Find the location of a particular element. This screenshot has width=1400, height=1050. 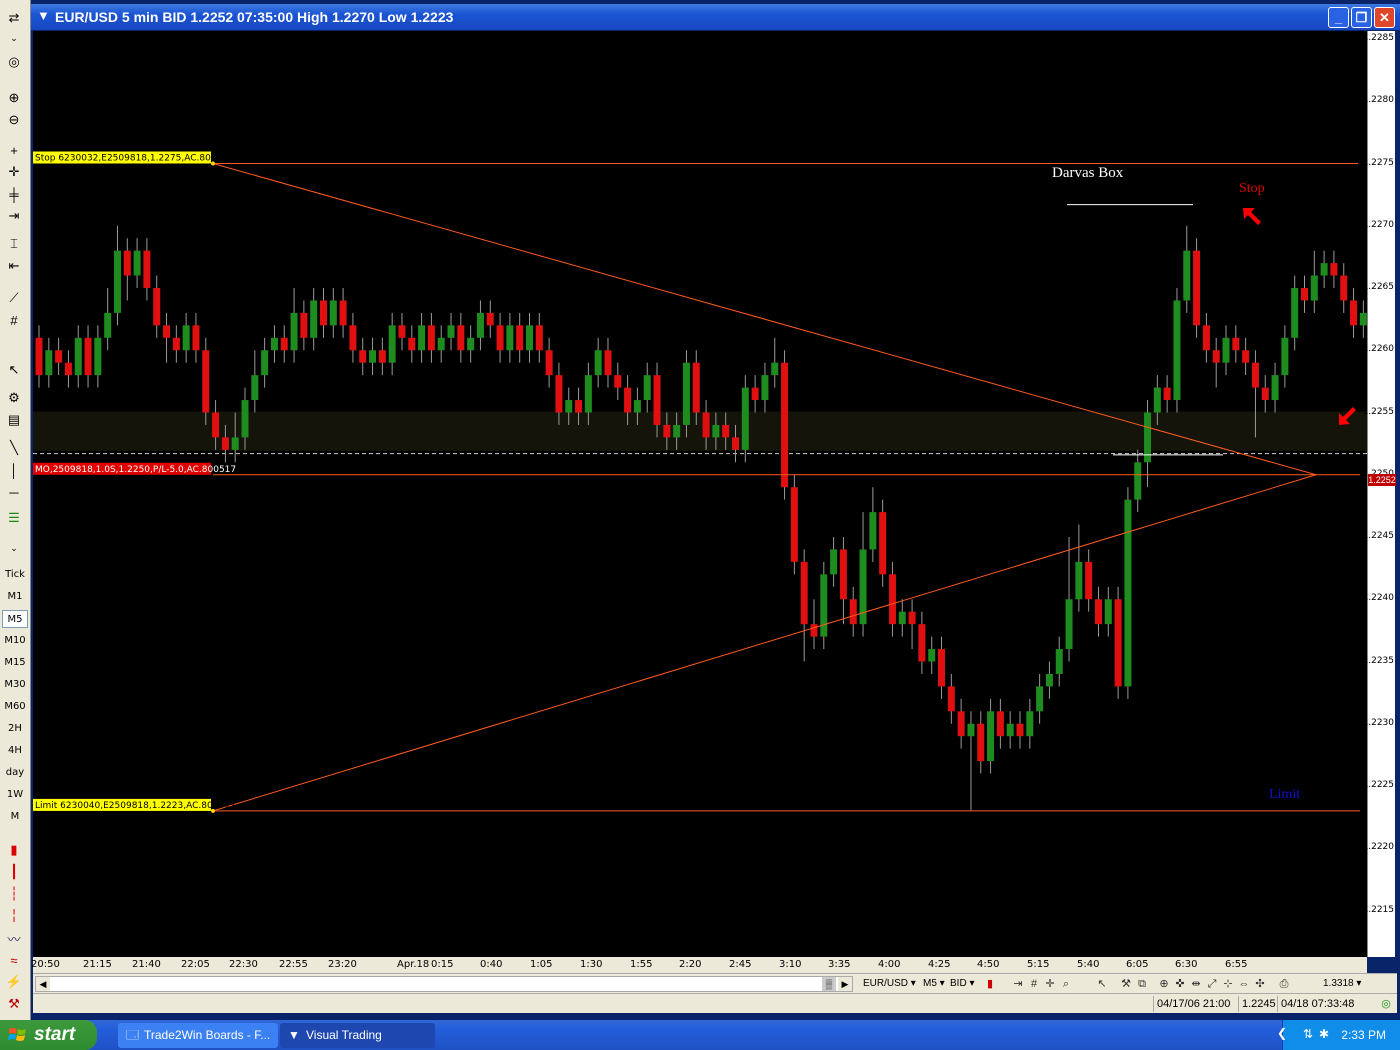

timeframe-tick: Tick is located at coordinates (15, 575).